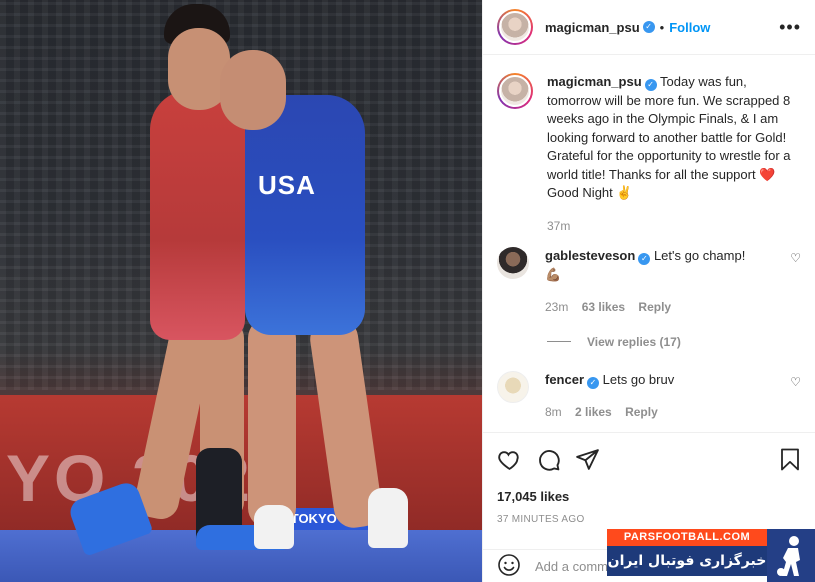 Image resolution: width=815 pixels, height=582 pixels. I want to click on author-avatar, so click(515, 27).